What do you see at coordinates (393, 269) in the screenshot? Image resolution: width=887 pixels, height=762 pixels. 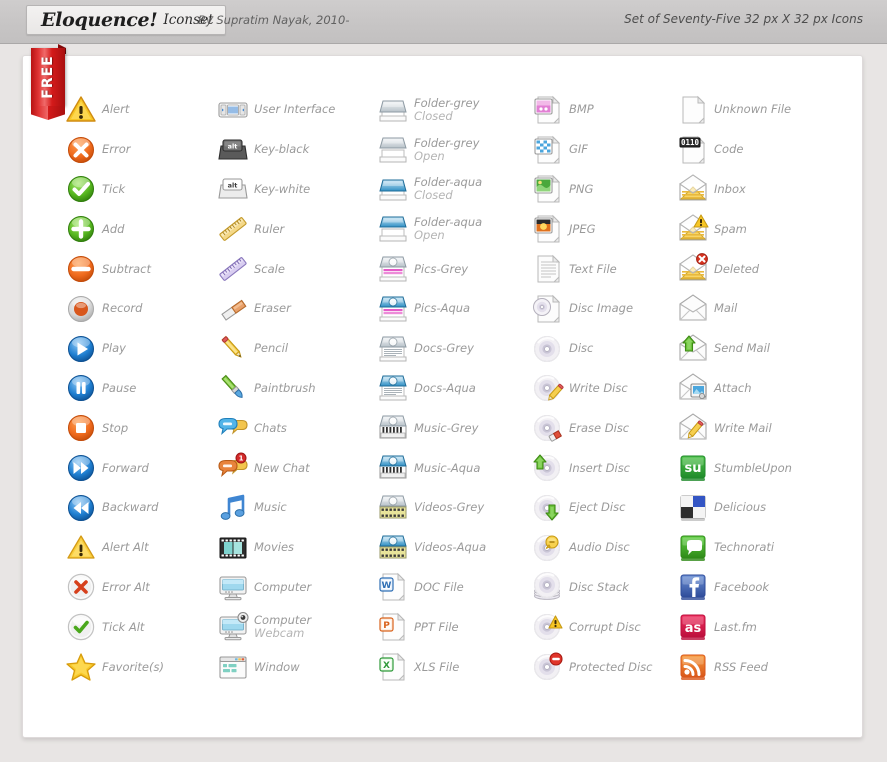 I see `pics-grey-icon` at bounding box center [393, 269].